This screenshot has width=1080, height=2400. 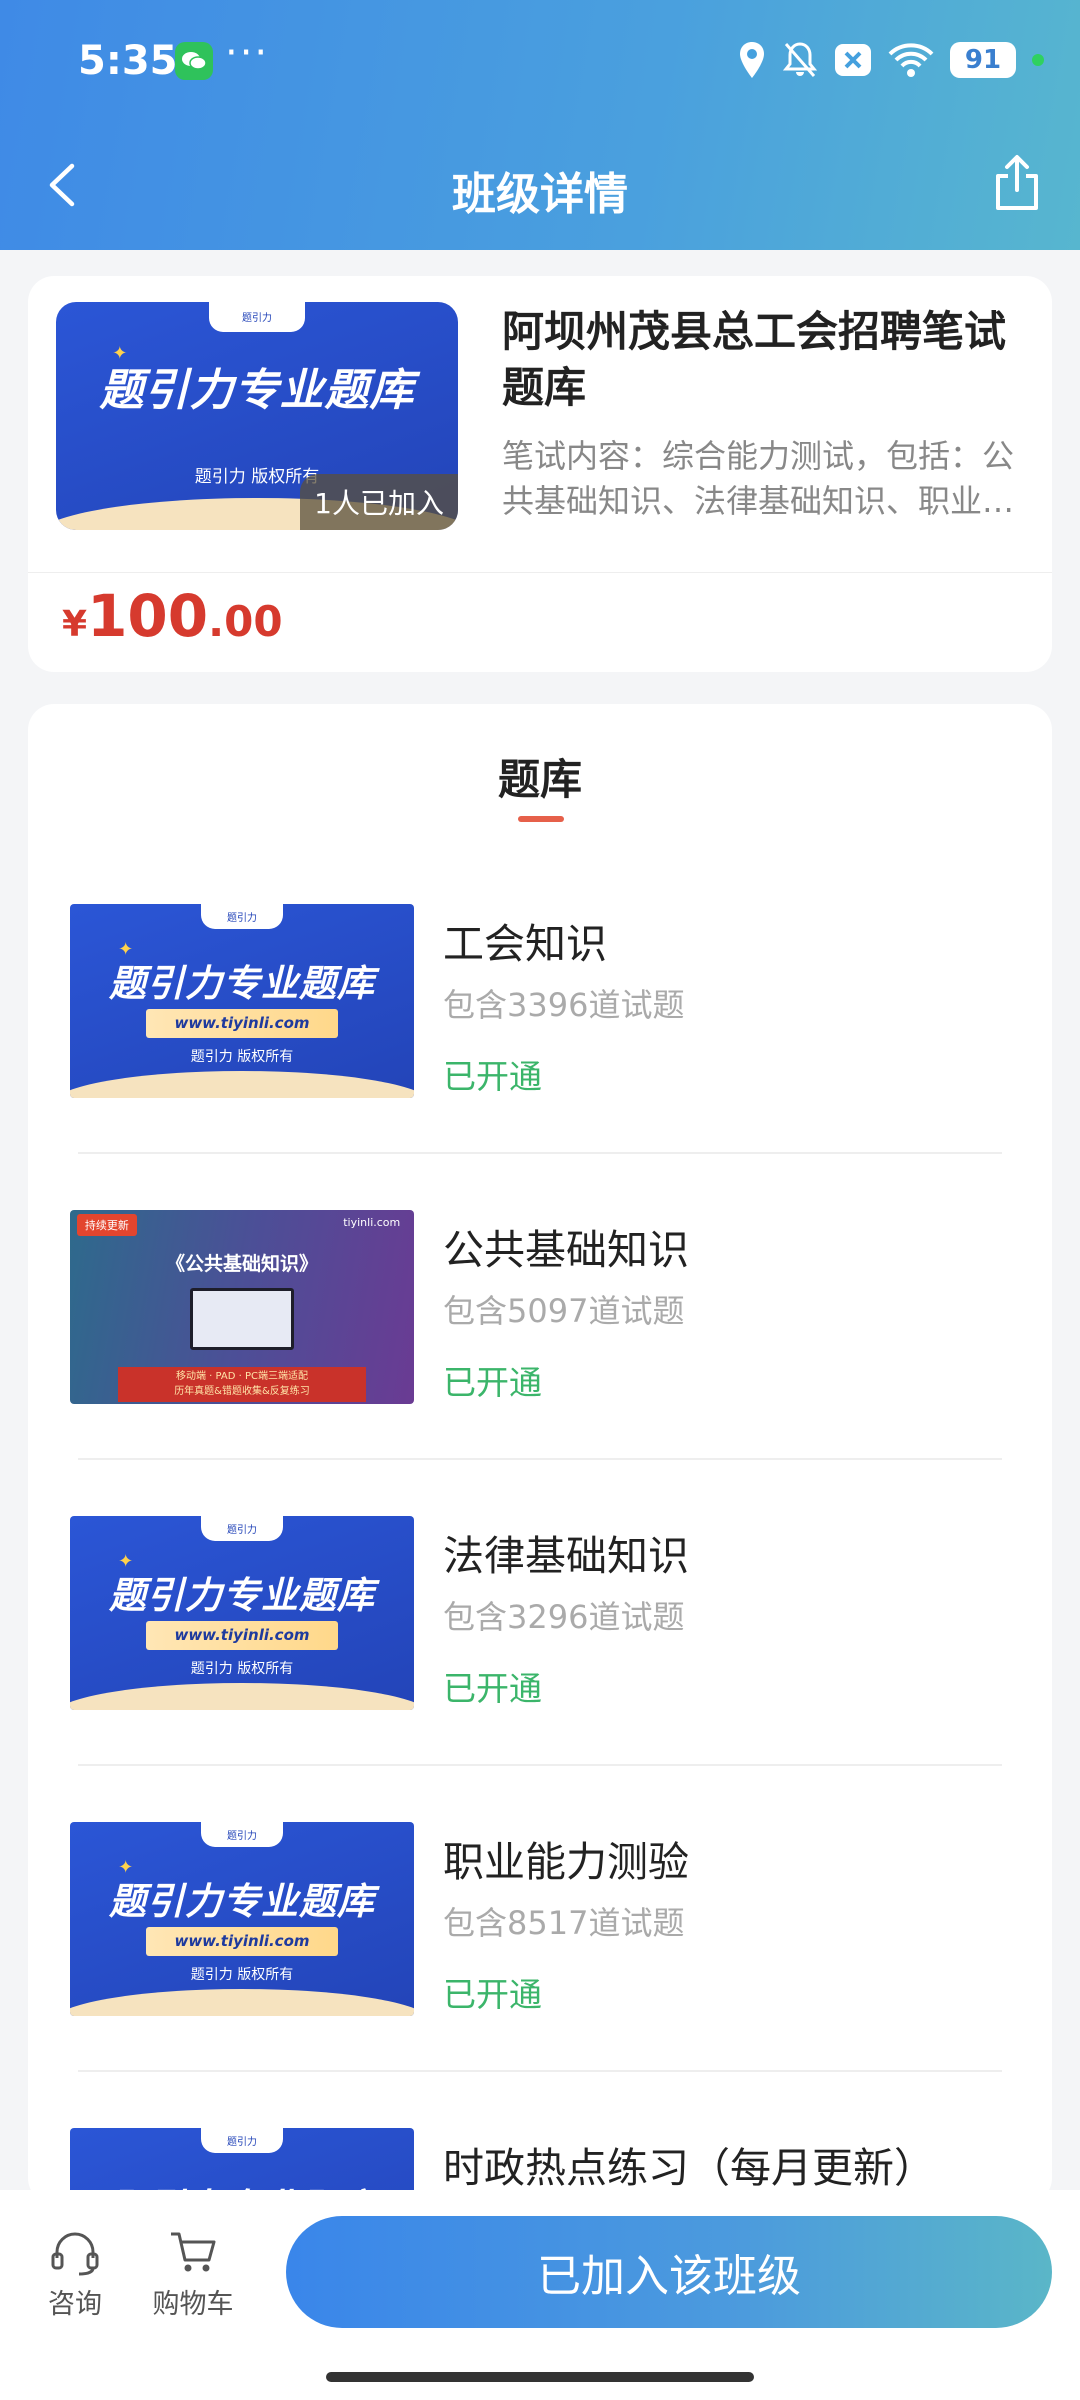 What do you see at coordinates (564, 1311) in the screenshot?
I see `item-count: 包含5097道试题` at bounding box center [564, 1311].